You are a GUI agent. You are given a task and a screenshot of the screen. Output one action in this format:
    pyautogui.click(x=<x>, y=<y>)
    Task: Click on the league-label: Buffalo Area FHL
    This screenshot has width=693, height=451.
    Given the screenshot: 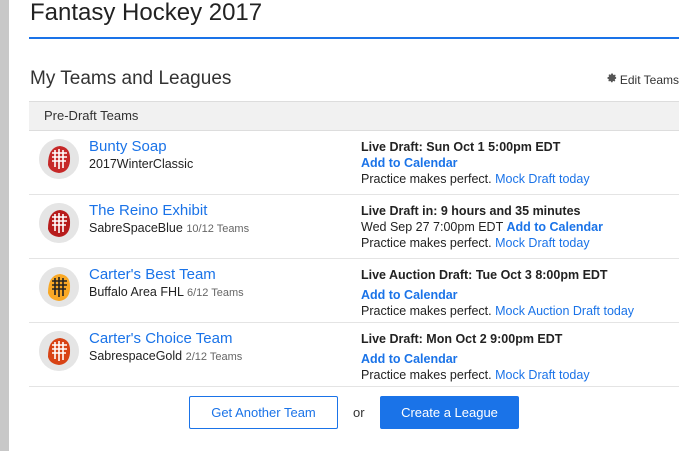 What is the action you would take?
    pyautogui.click(x=136, y=292)
    